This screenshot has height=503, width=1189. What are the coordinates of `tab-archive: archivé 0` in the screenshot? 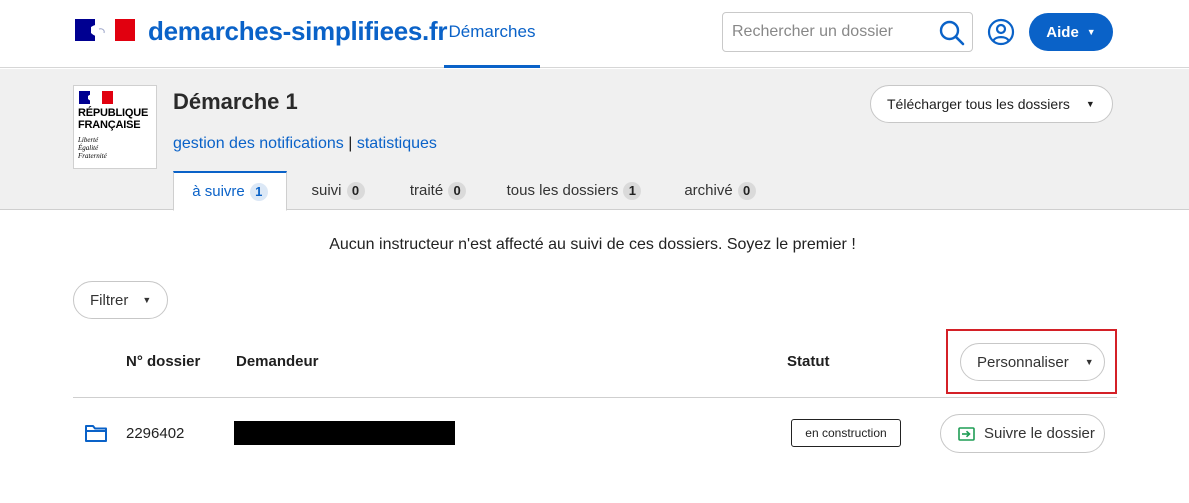 It's located at (720, 190).